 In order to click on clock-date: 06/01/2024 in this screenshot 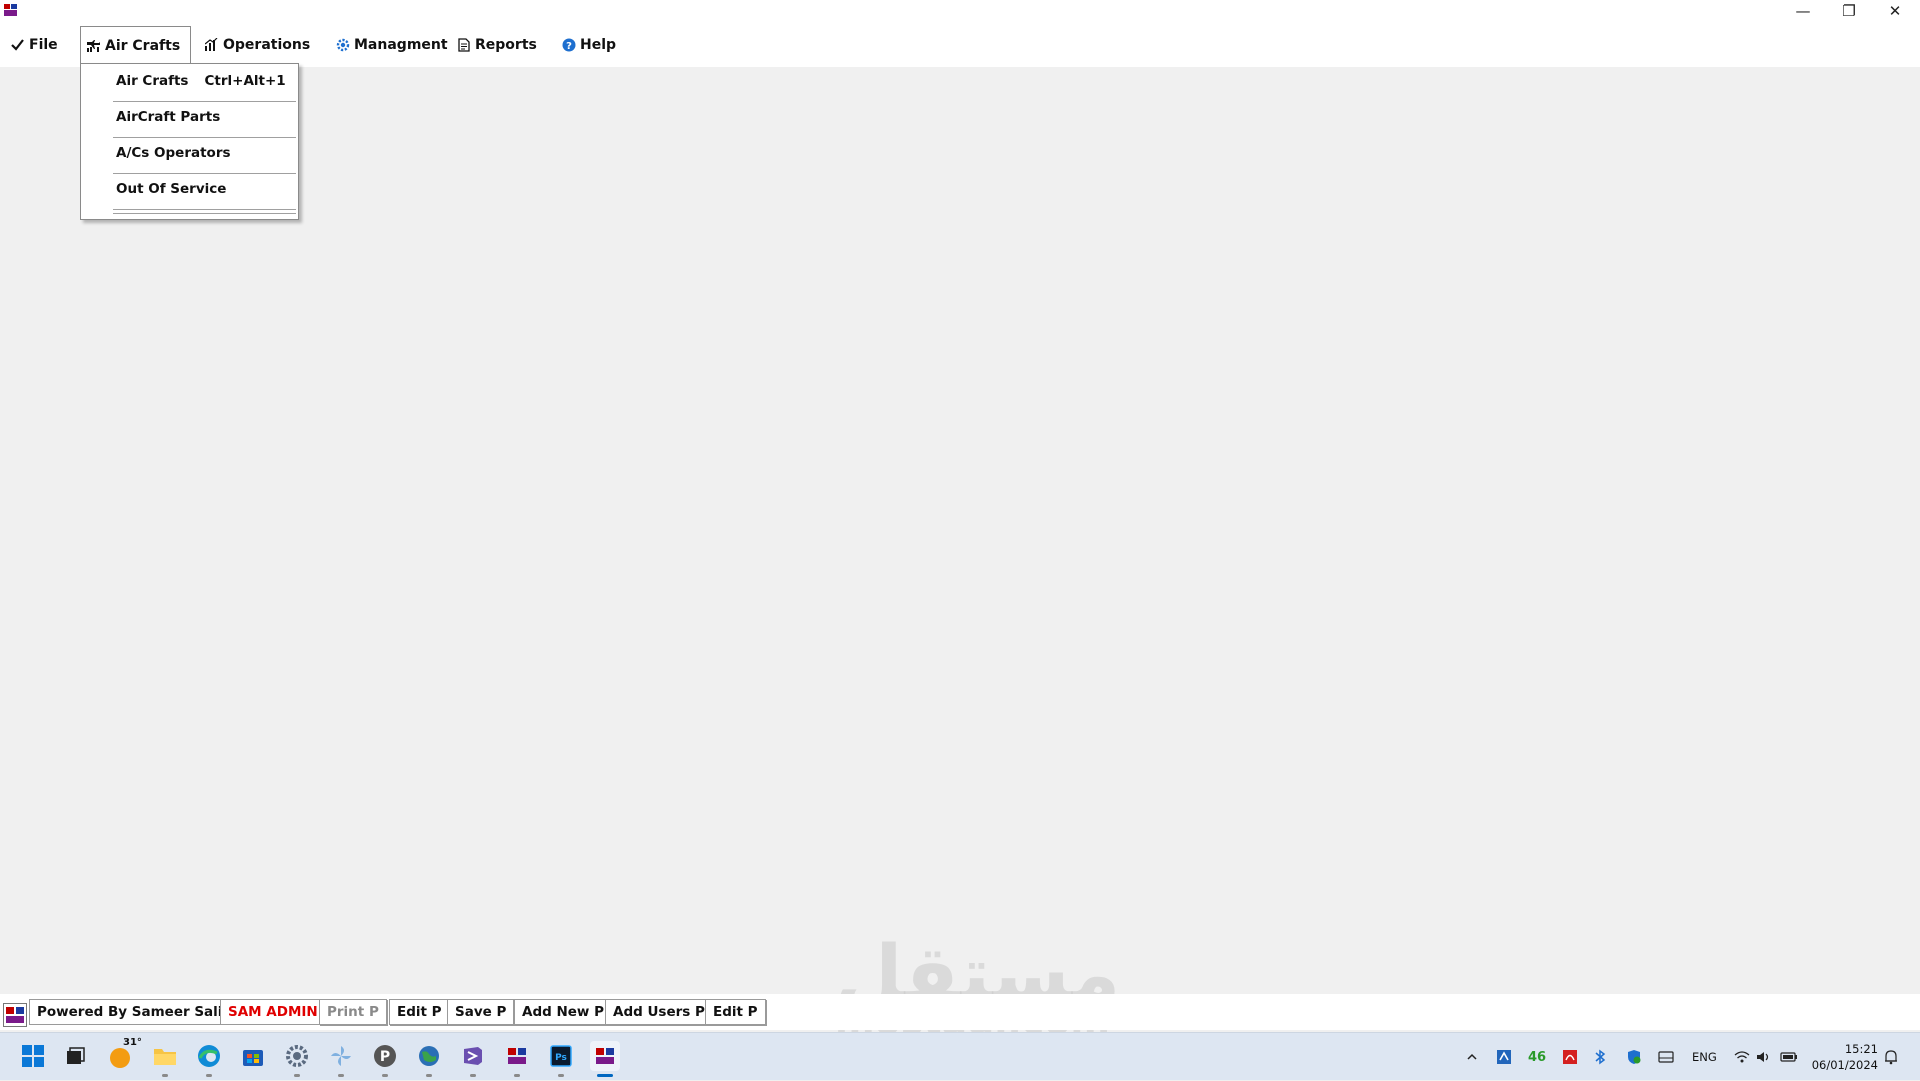, I will do `click(1844, 1065)`.